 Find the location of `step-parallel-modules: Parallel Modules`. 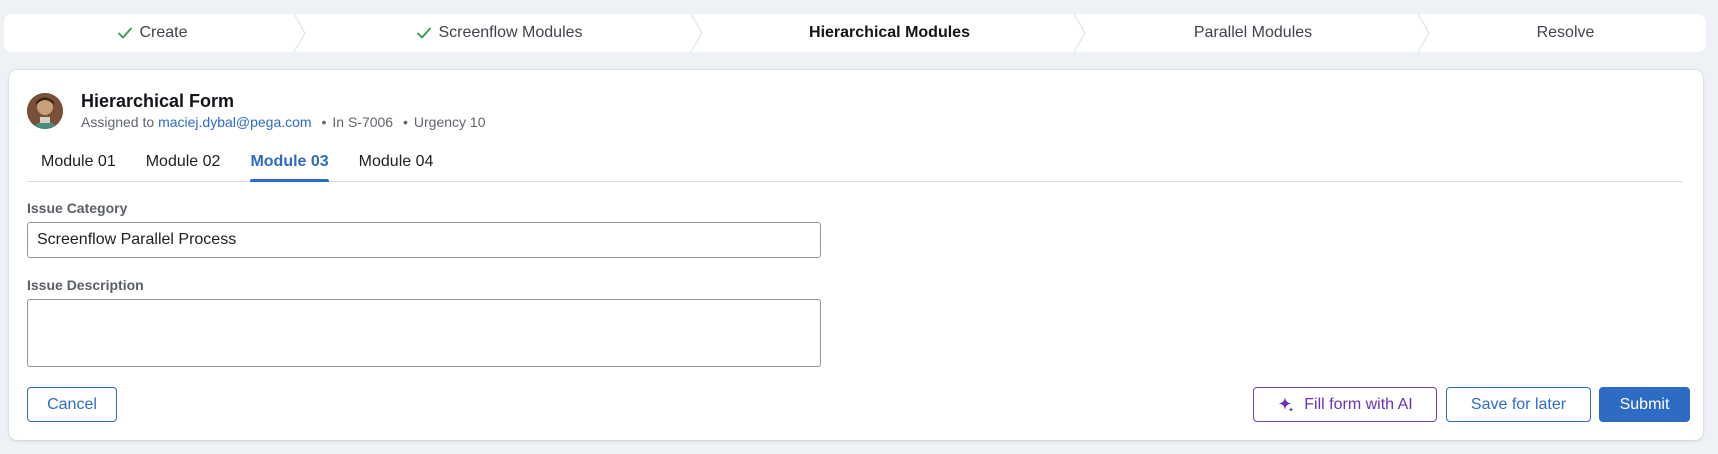

step-parallel-modules: Parallel Modules is located at coordinates (1255, 33).